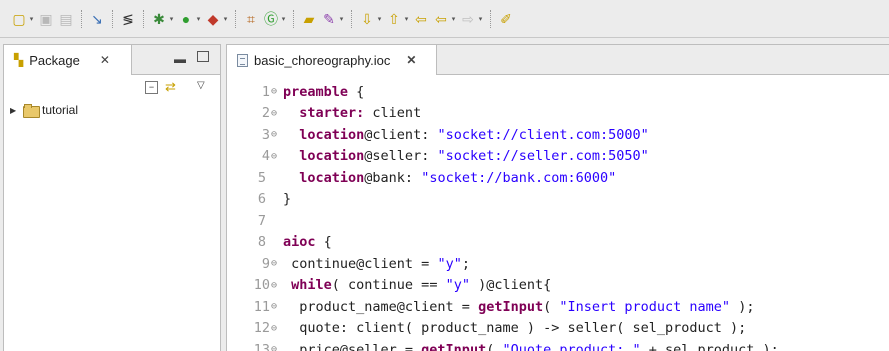 Image resolution: width=889 pixels, height=351 pixels. Describe the element at coordinates (393, 177) in the screenshot. I see `text-token: @bank:` at that location.